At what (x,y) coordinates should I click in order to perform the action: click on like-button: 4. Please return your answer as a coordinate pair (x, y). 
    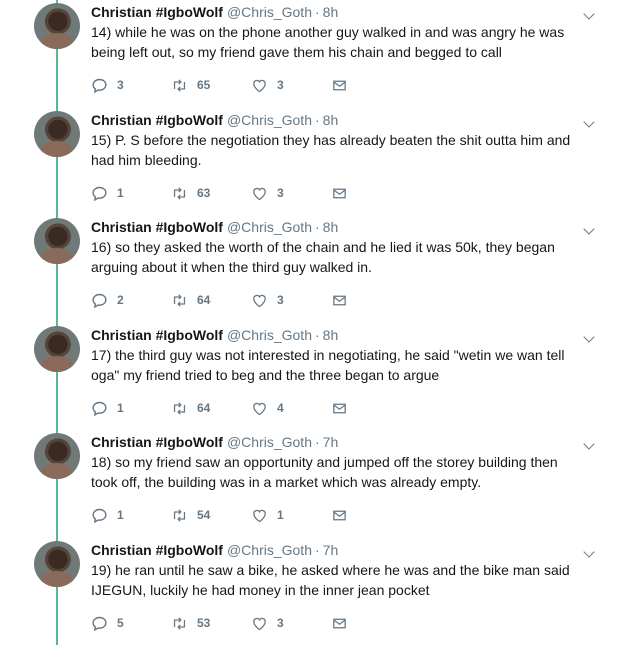
    Looking at the image, I should click on (267, 408).